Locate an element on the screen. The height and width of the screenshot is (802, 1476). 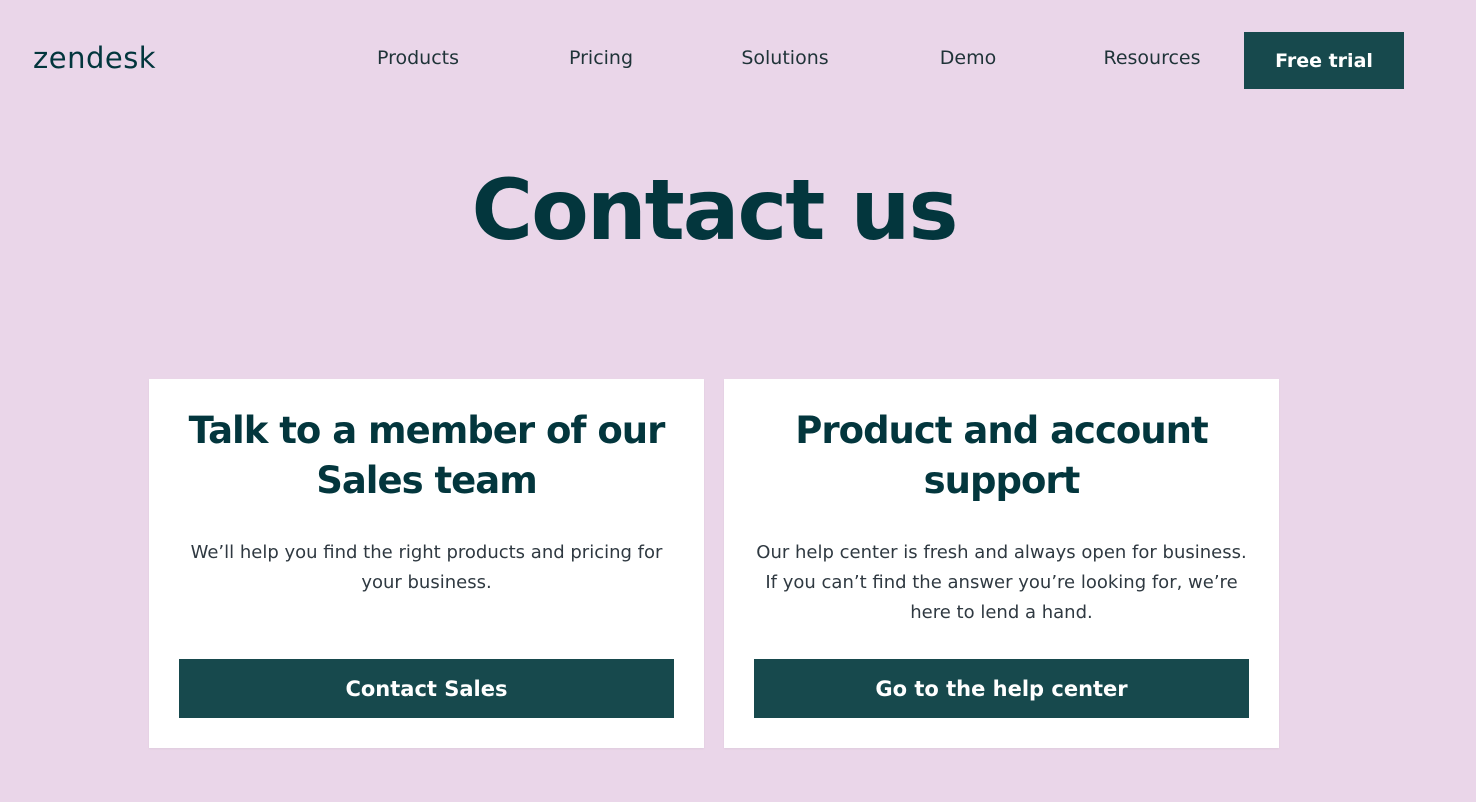
sales-card-title: Talk to a member of our Sales team is located at coordinates (427, 455).